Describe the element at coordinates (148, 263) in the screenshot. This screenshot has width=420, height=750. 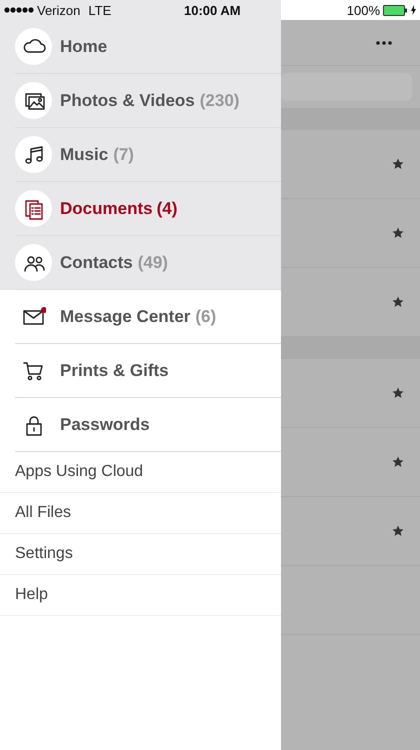
I see `menu-item: Contacts (49)` at that location.